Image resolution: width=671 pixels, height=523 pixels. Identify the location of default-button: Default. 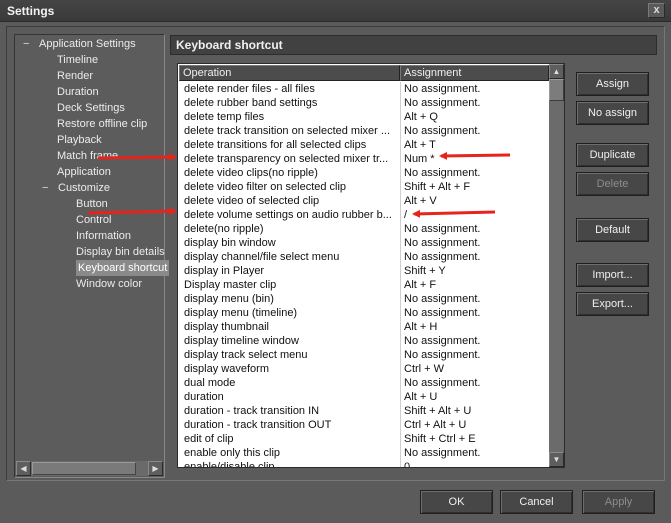
(612, 230).